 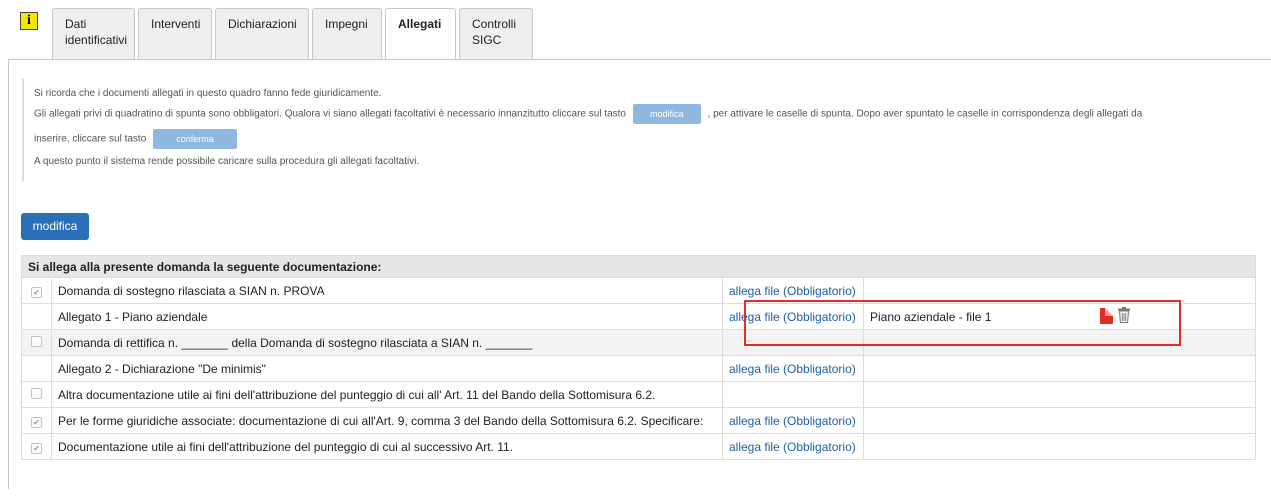 What do you see at coordinates (347, 33) in the screenshot?
I see `tab-impegni: Impegni` at bounding box center [347, 33].